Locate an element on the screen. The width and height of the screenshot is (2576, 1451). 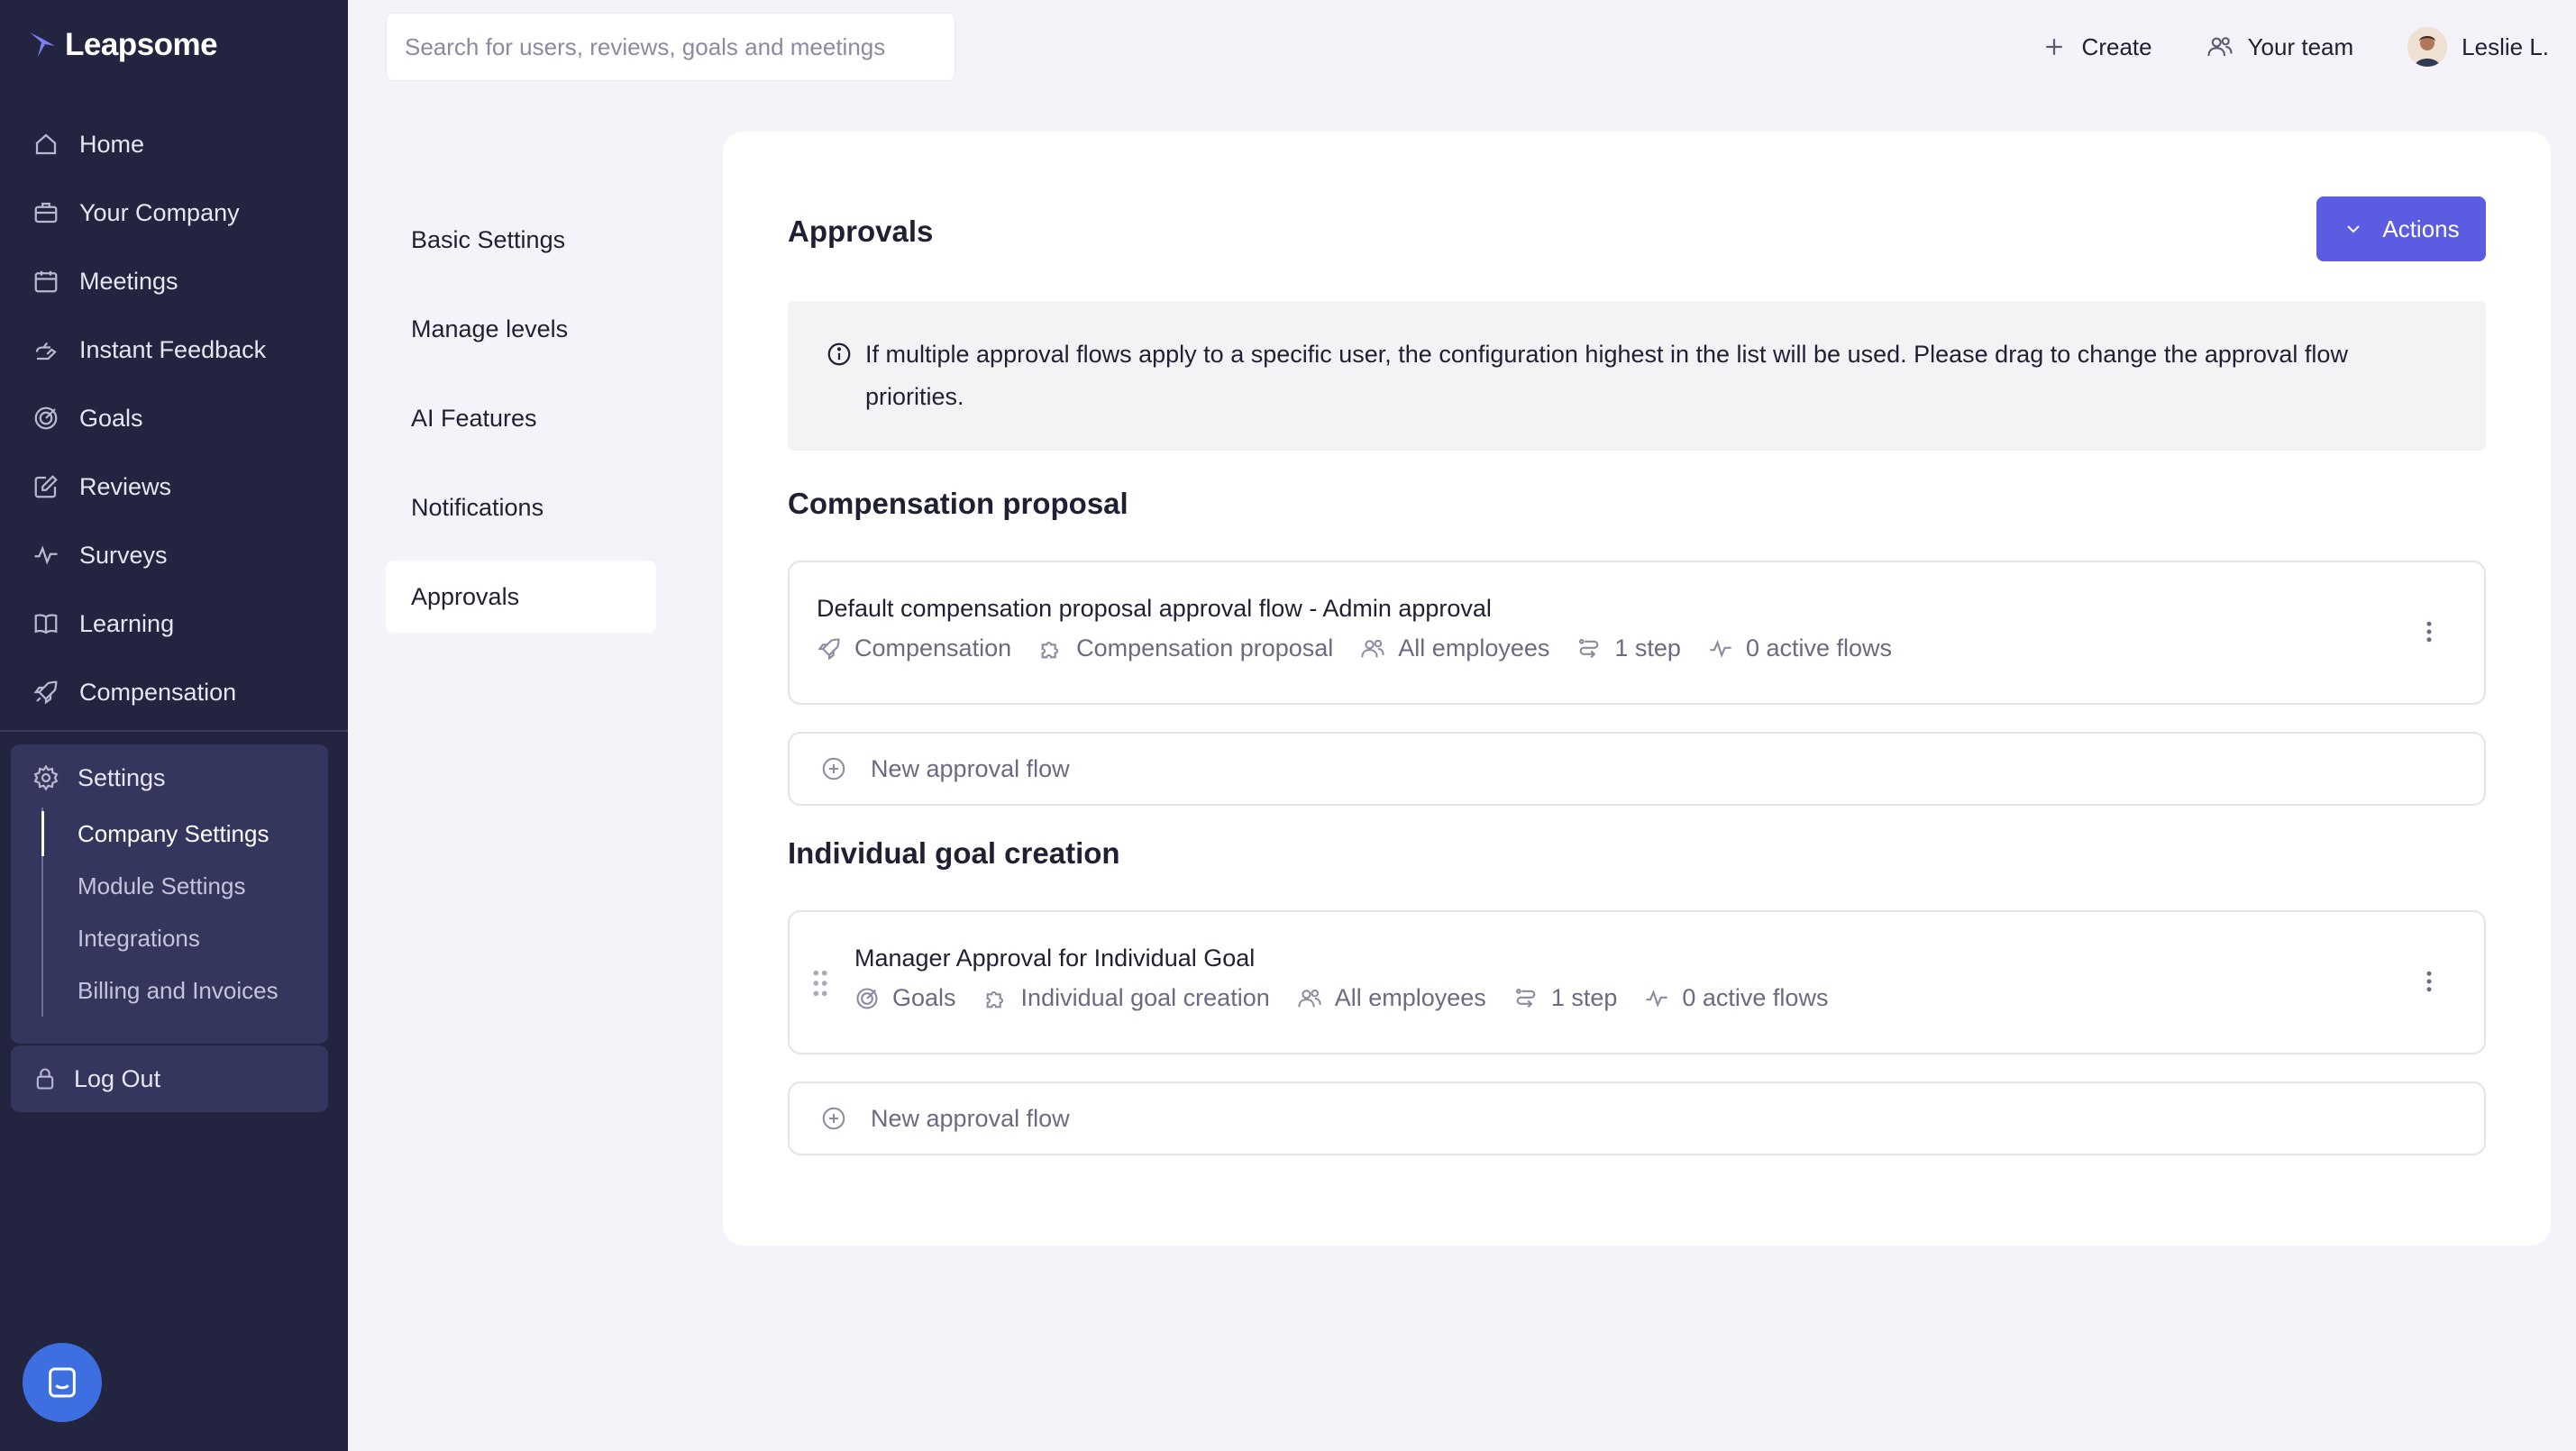
meta-steps: 1 step is located at coordinates (1628, 648).